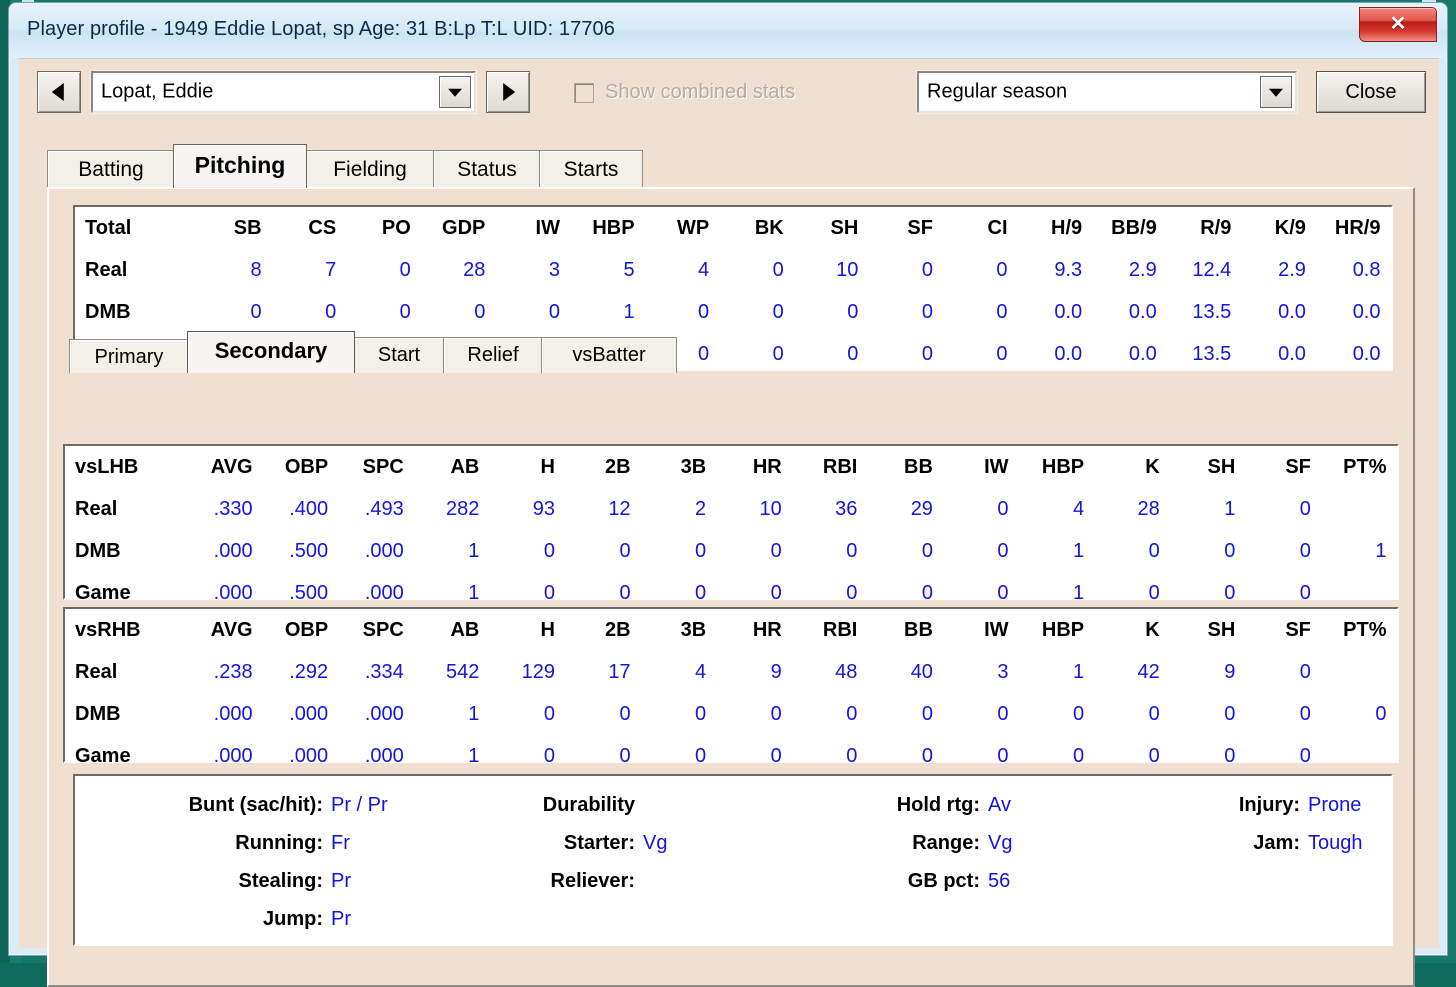 This screenshot has height=987, width=1456. I want to click on player-select-value: Lopat, Eddie, so click(157, 92).